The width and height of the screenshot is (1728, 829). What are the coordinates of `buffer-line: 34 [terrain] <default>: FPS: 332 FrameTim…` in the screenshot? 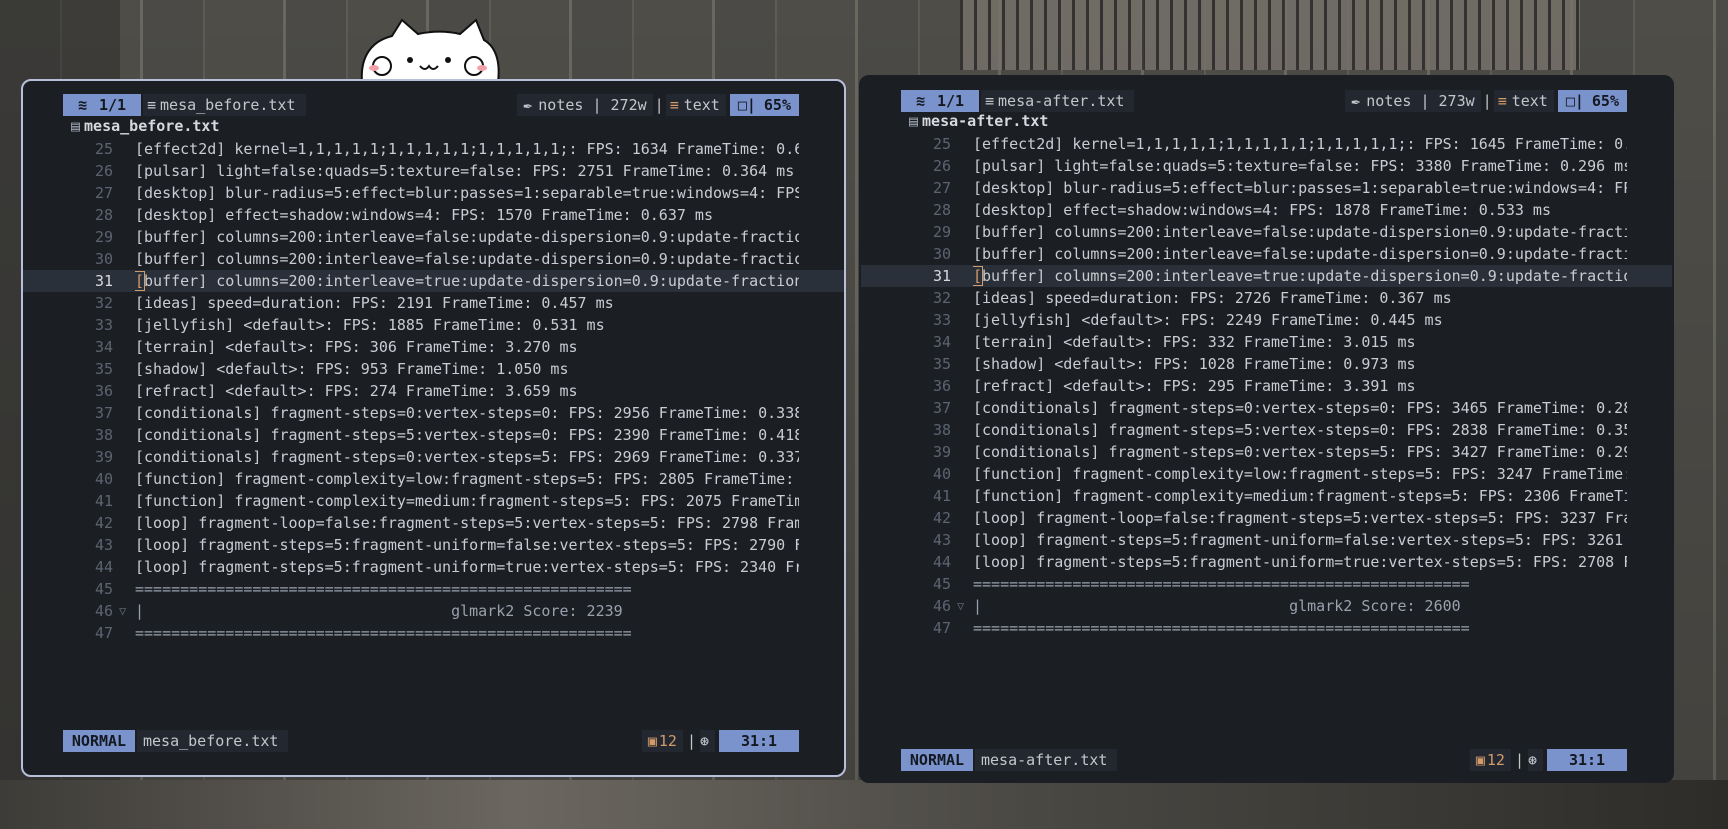 It's located at (1266, 342).